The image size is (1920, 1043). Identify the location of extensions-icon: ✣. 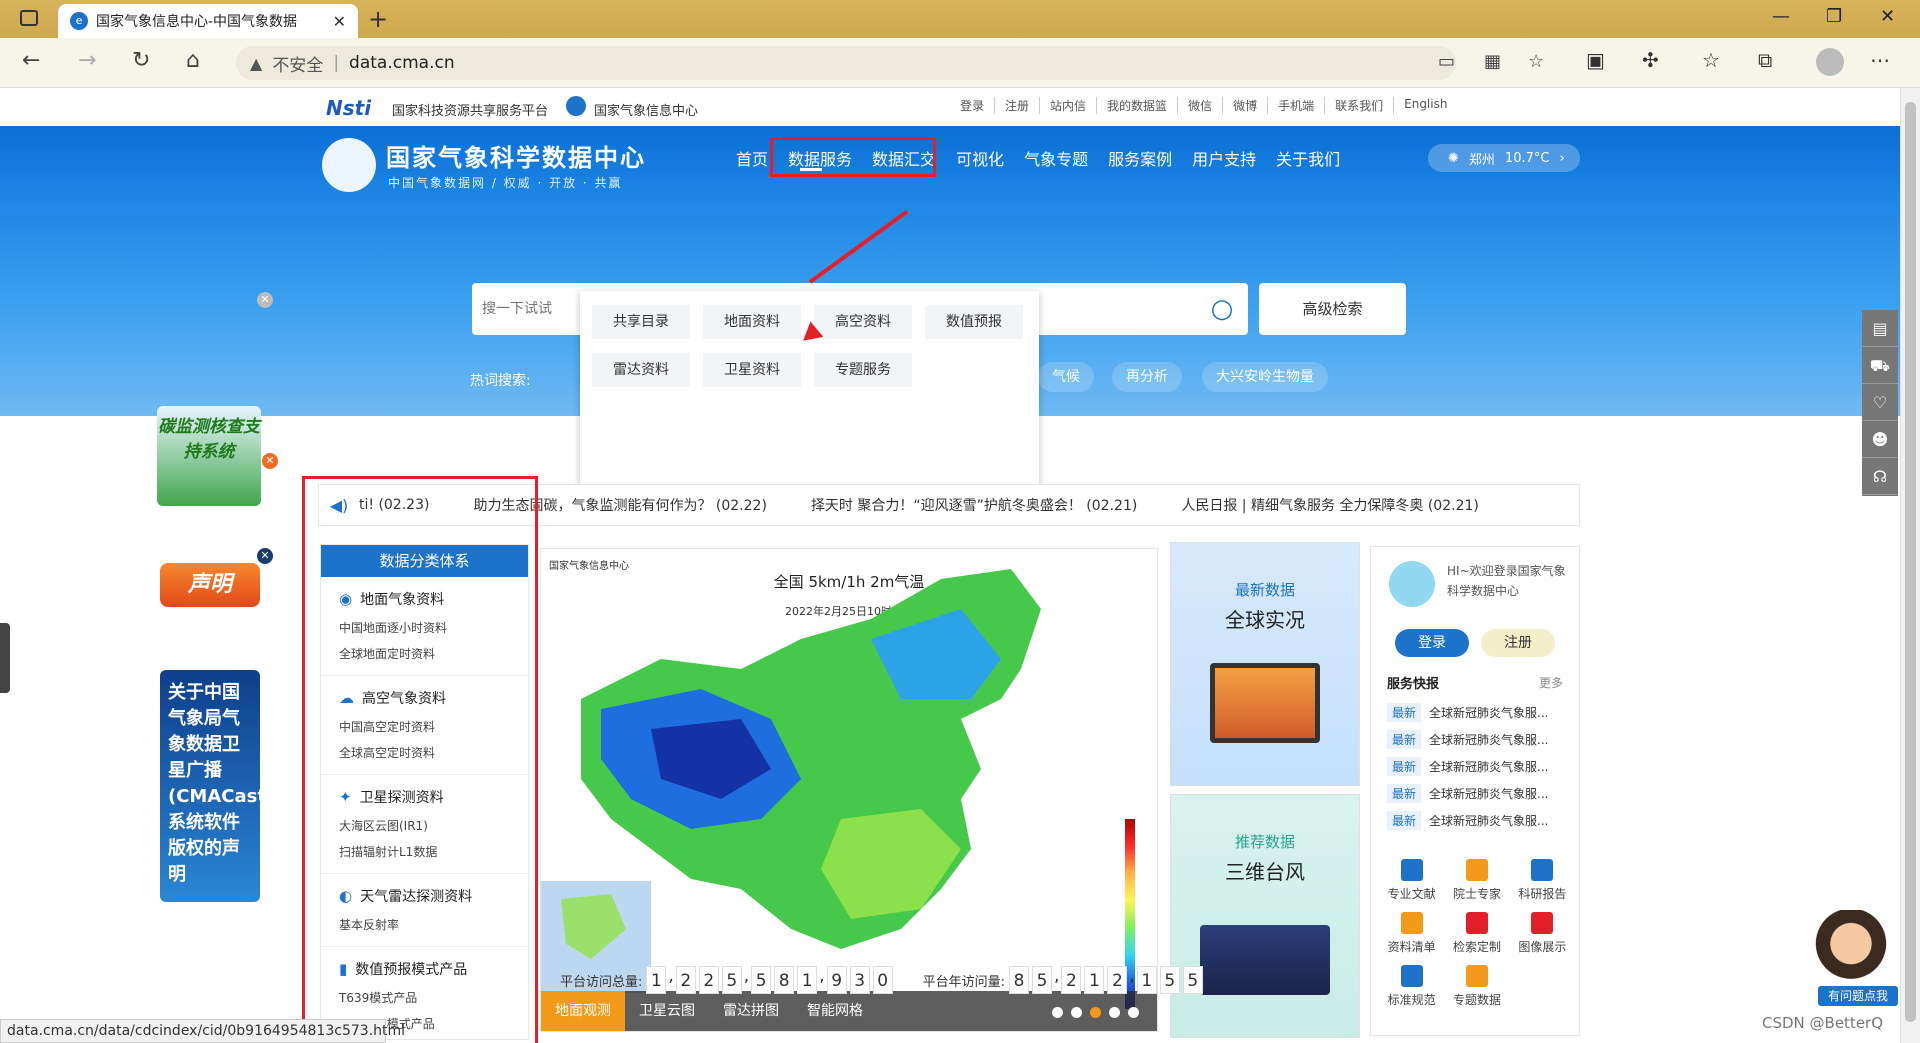
(1650, 60).